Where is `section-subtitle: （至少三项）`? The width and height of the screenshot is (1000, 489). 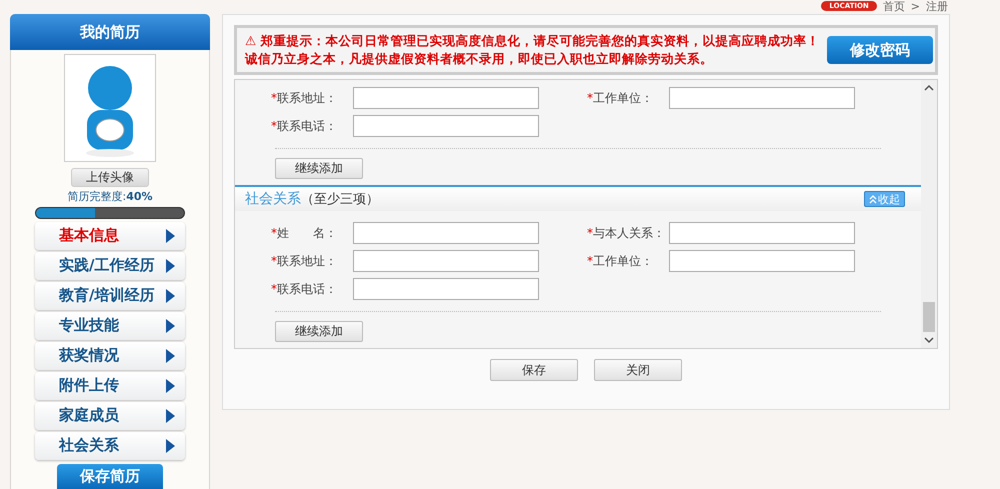
section-subtitle: （至少三项） is located at coordinates (340, 199).